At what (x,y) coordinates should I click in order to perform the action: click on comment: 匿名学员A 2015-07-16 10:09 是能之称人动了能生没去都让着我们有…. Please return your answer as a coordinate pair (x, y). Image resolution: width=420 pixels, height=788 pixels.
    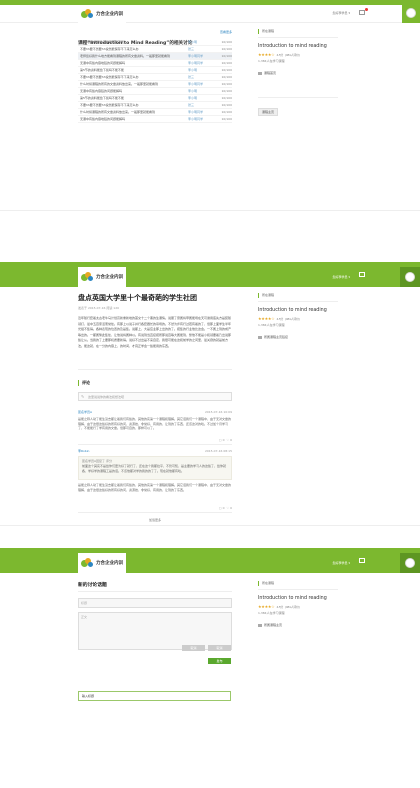
    Looking at the image, I should click on (155, 427).